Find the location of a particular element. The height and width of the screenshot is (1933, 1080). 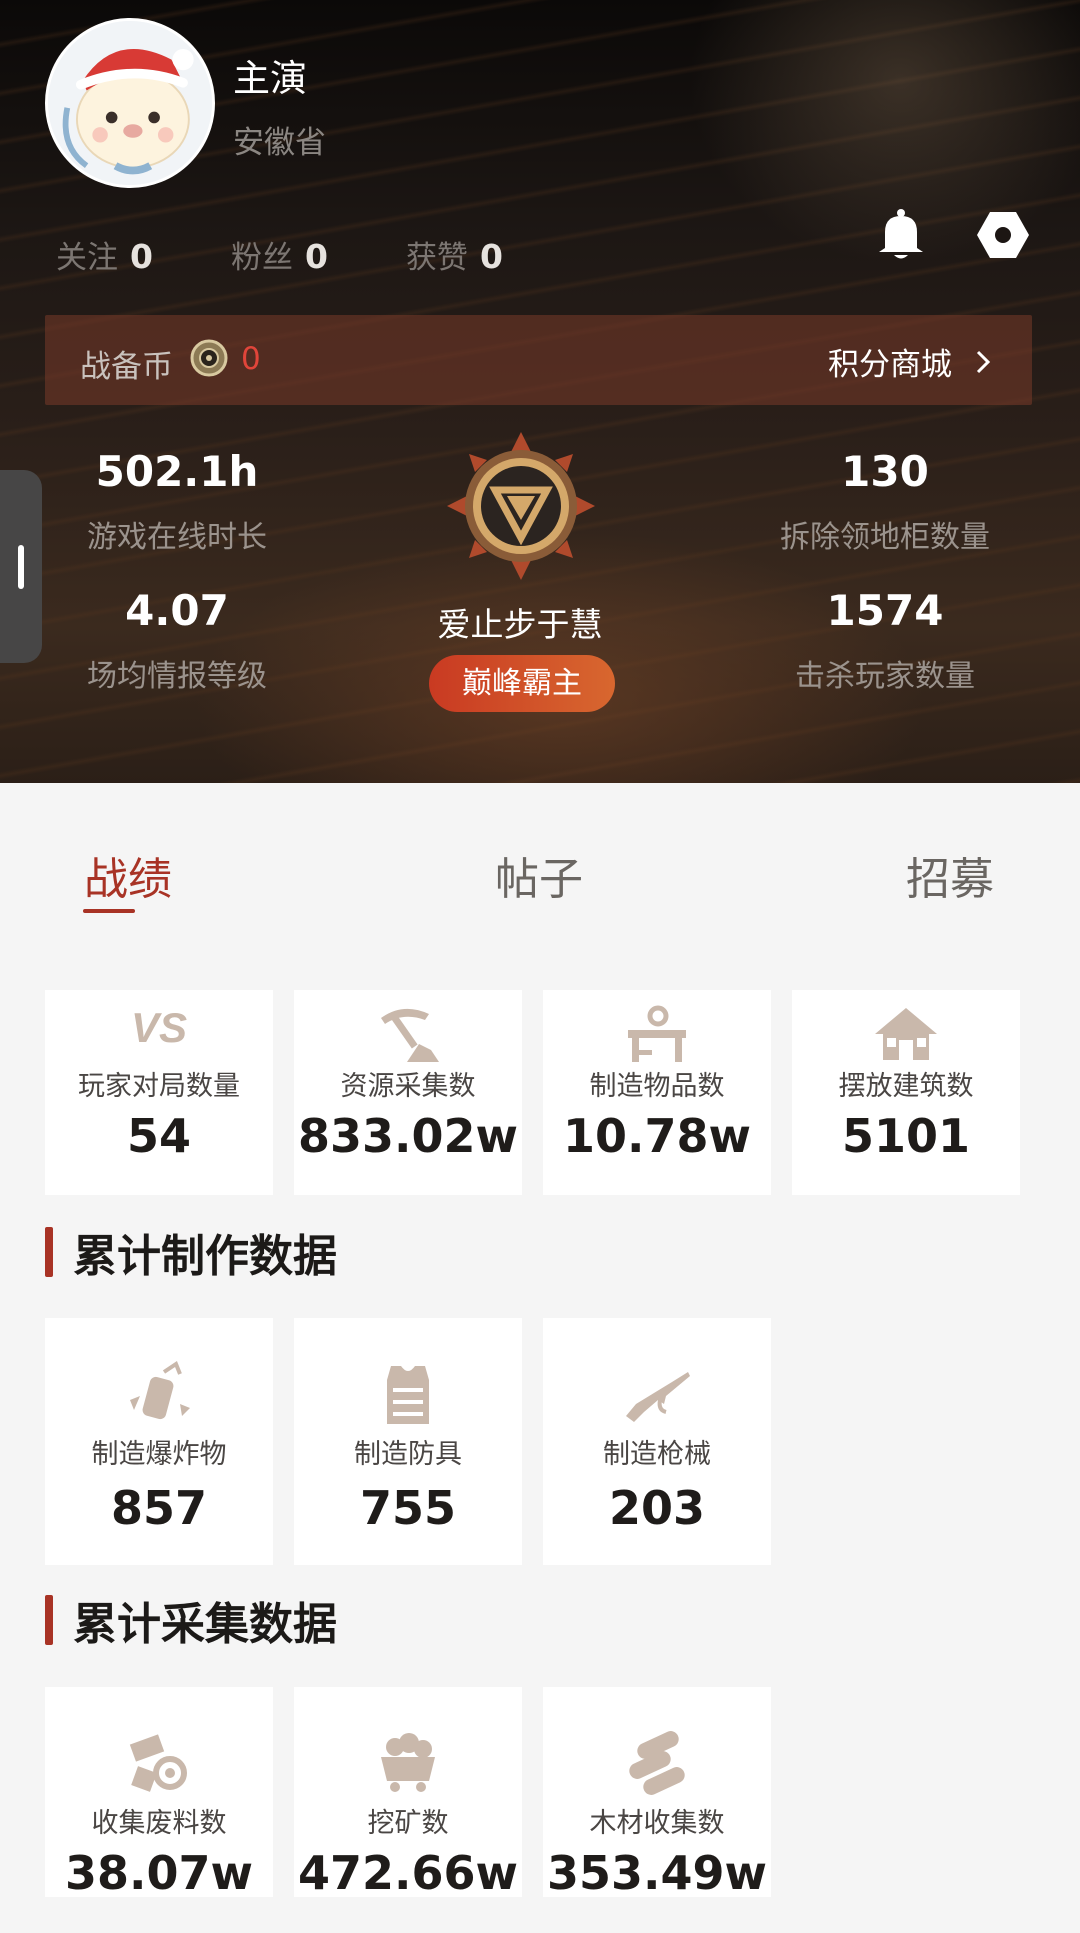

card-label: 摆放建筑数 is located at coordinates (906, 1086).